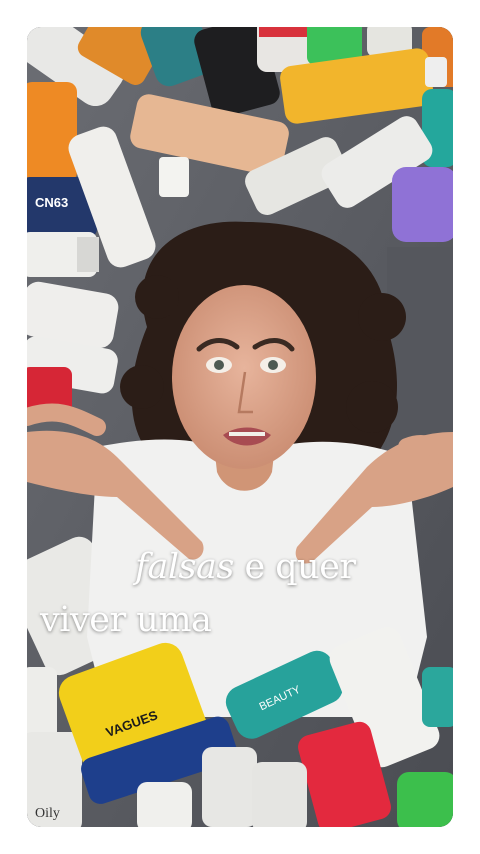 Image resolution: width=480 pixels, height=854 pixels. I want to click on corner-jar-label: Oily, so click(47, 813).